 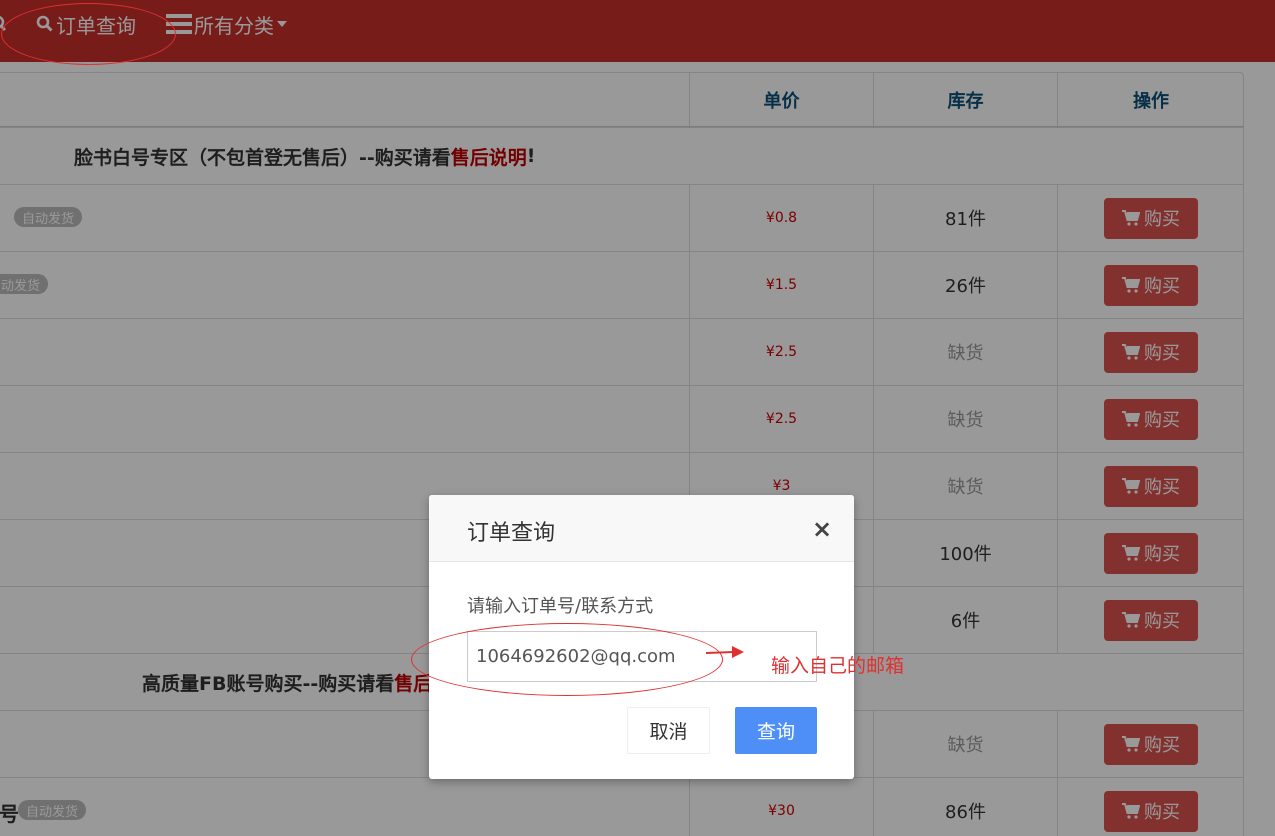 What do you see at coordinates (838, 666) in the screenshot?
I see `annotation-text: 输入自己的邮箱` at bounding box center [838, 666].